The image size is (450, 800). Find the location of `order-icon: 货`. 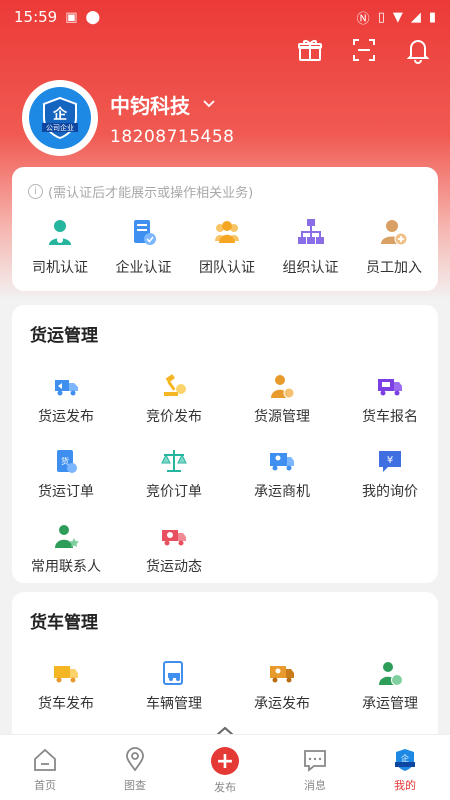

order-icon: 货 is located at coordinates (67, 461).